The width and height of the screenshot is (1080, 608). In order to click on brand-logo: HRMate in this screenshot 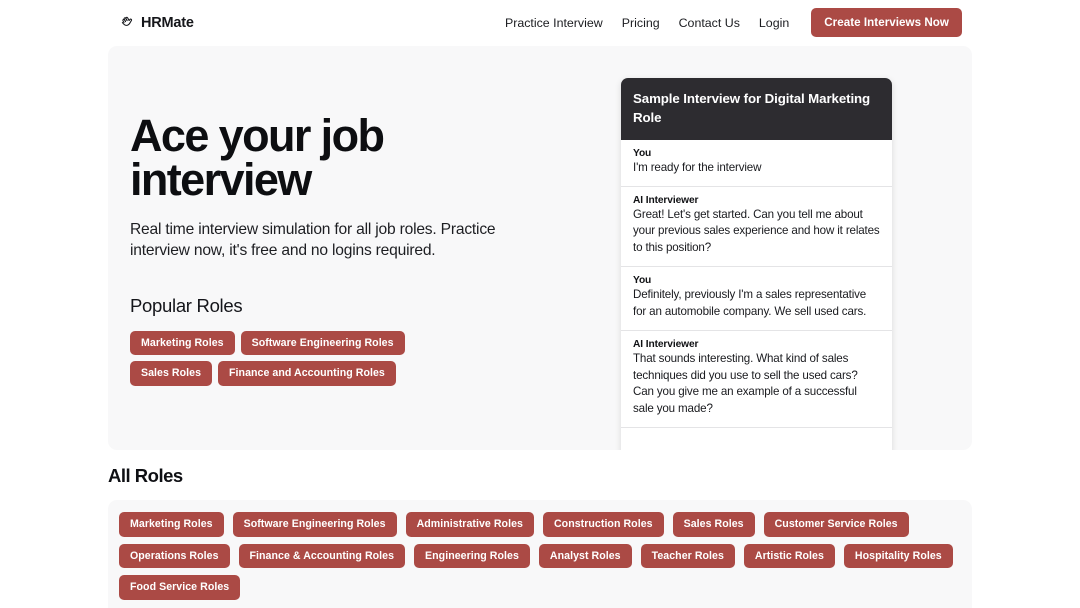, I will do `click(156, 22)`.